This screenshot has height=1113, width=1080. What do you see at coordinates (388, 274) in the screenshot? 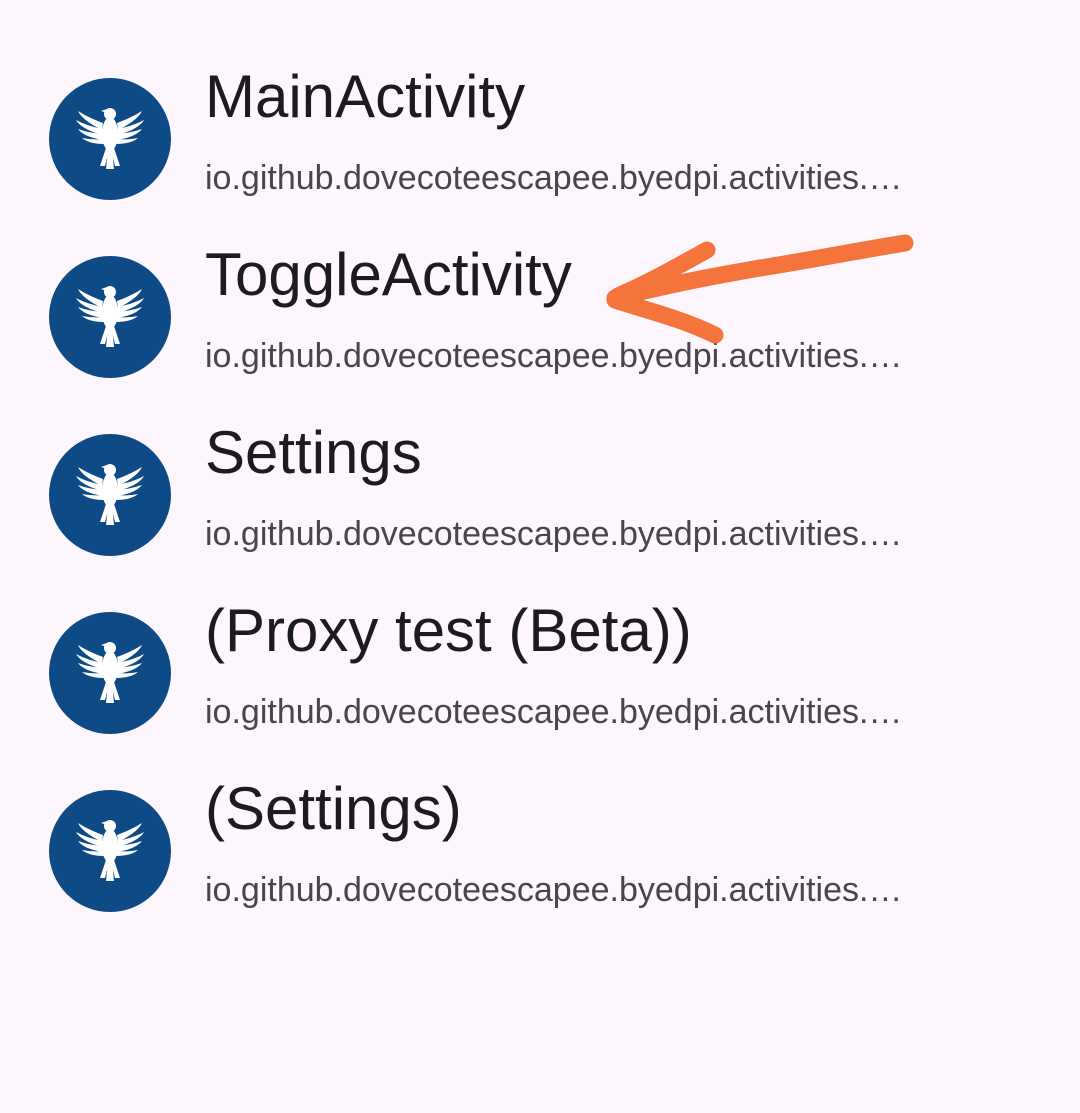
I see `activity-title: ToggleActivity` at bounding box center [388, 274].